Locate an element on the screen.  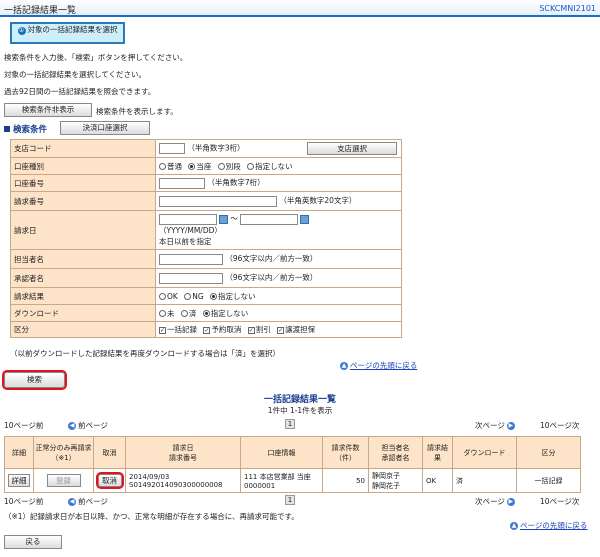
pager-prev: ◀ 前ページ is located at coordinates (88, 425).